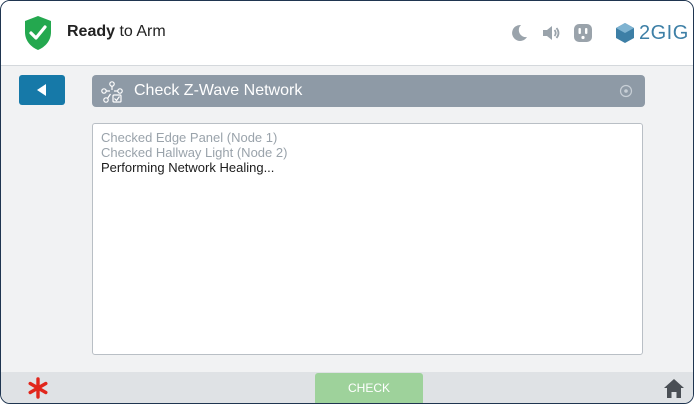 This screenshot has width=694, height=404. Describe the element at coordinates (551, 33) in the screenshot. I see `speaker-icon` at that location.